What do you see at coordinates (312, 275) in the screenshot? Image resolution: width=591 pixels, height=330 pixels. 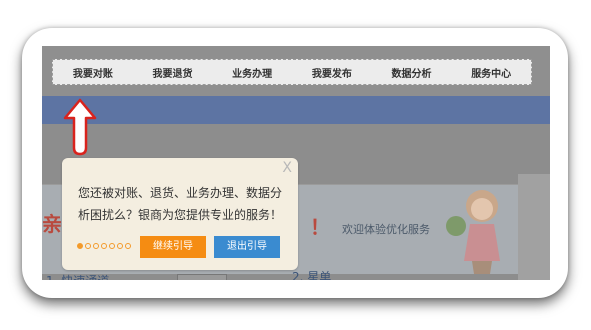 I see `step2-label: 2. 星单` at bounding box center [312, 275].